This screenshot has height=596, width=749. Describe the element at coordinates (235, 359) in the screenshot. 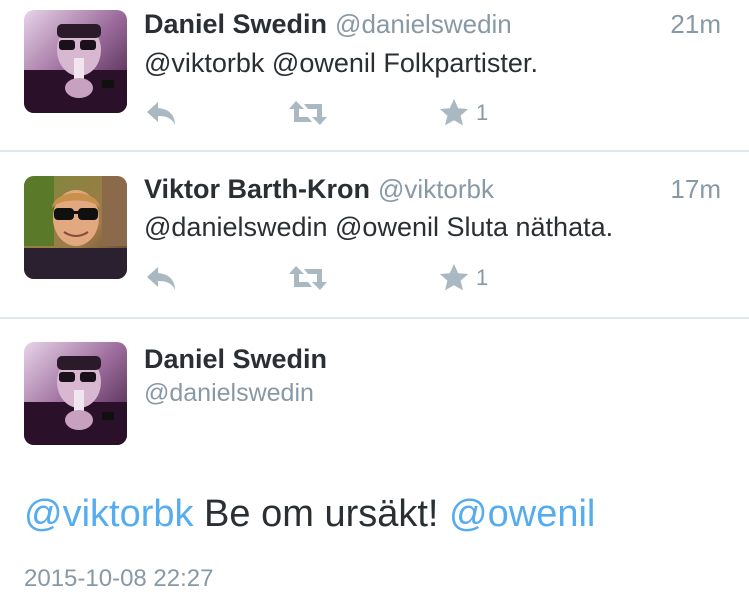

I see `author-name: Daniel Swedin` at that location.